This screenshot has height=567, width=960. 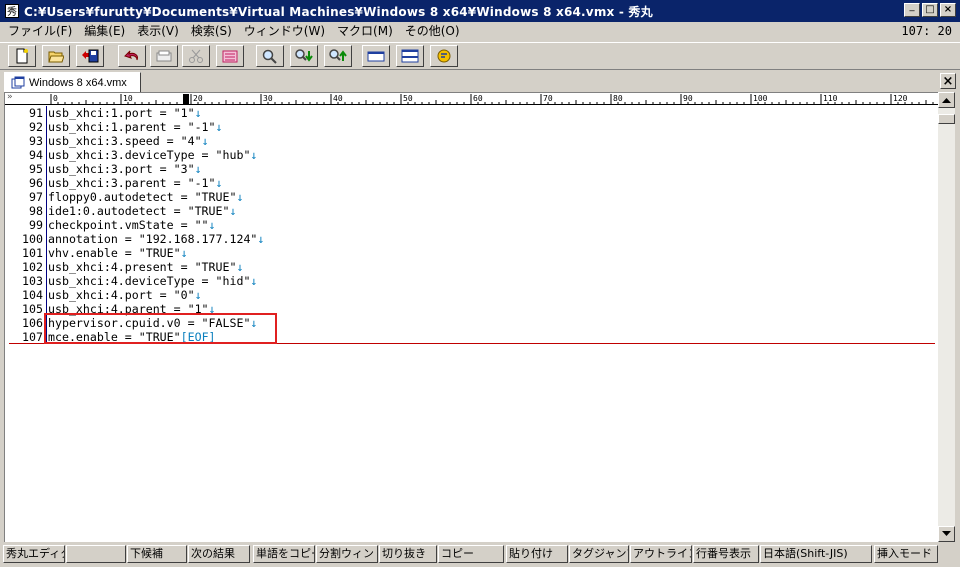 What do you see at coordinates (230, 56) in the screenshot?
I see `paste-button` at bounding box center [230, 56].